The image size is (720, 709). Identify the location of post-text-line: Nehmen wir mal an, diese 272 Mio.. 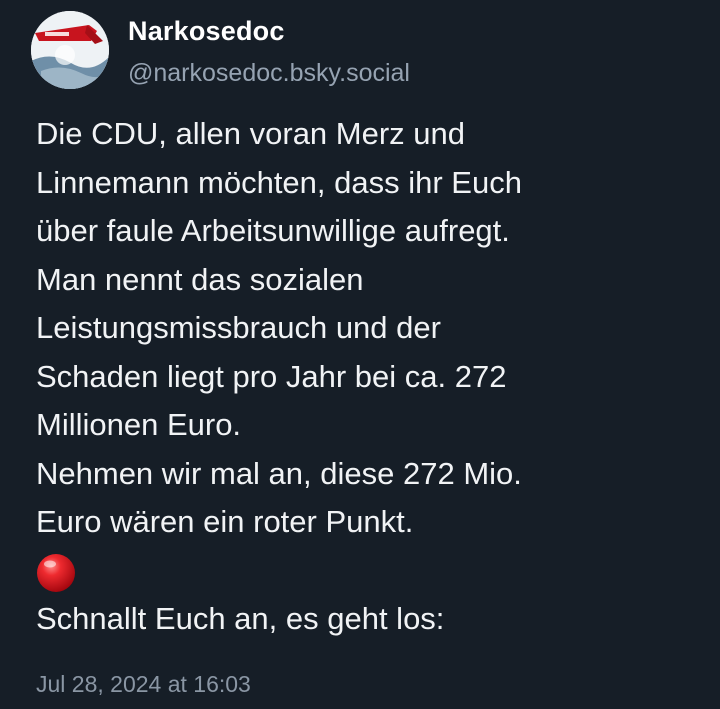
(279, 473).